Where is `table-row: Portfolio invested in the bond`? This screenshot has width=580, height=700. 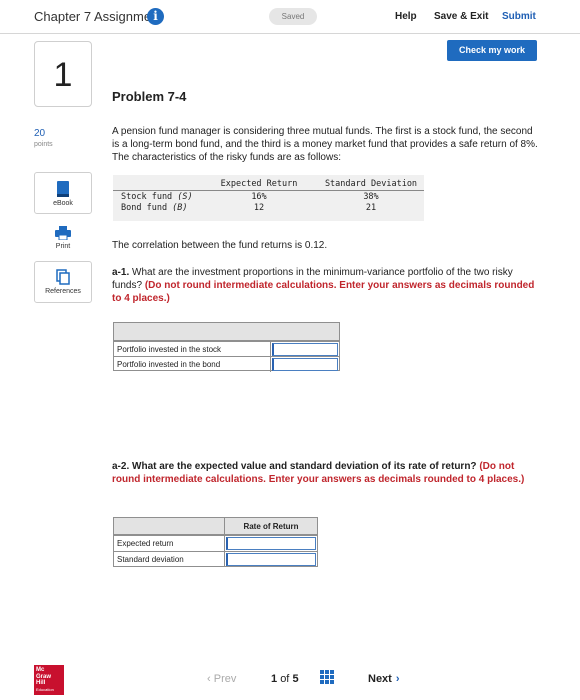
table-row: Portfolio invested in the bond is located at coordinates (226, 364).